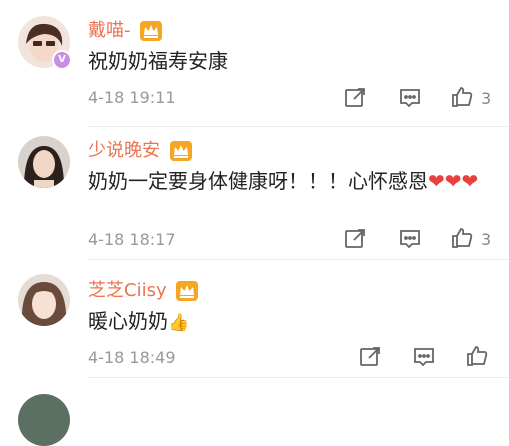 This screenshot has width=509, height=446. What do you see at coordinates (125, 29) in the screenshot?
I see `commenter-name: 戴喵-` at bounding box center [125, 29].